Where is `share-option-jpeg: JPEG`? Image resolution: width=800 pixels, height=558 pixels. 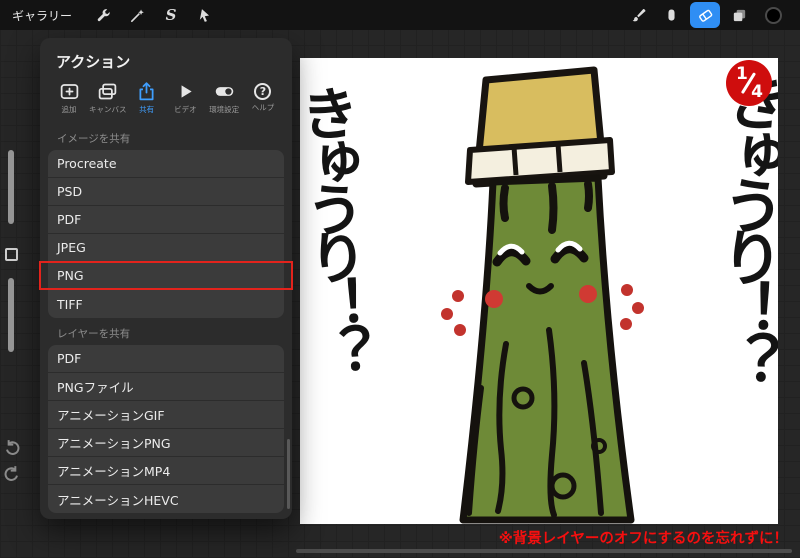
share-option-jpeg: JPEG is located at coordinates (166, 248).